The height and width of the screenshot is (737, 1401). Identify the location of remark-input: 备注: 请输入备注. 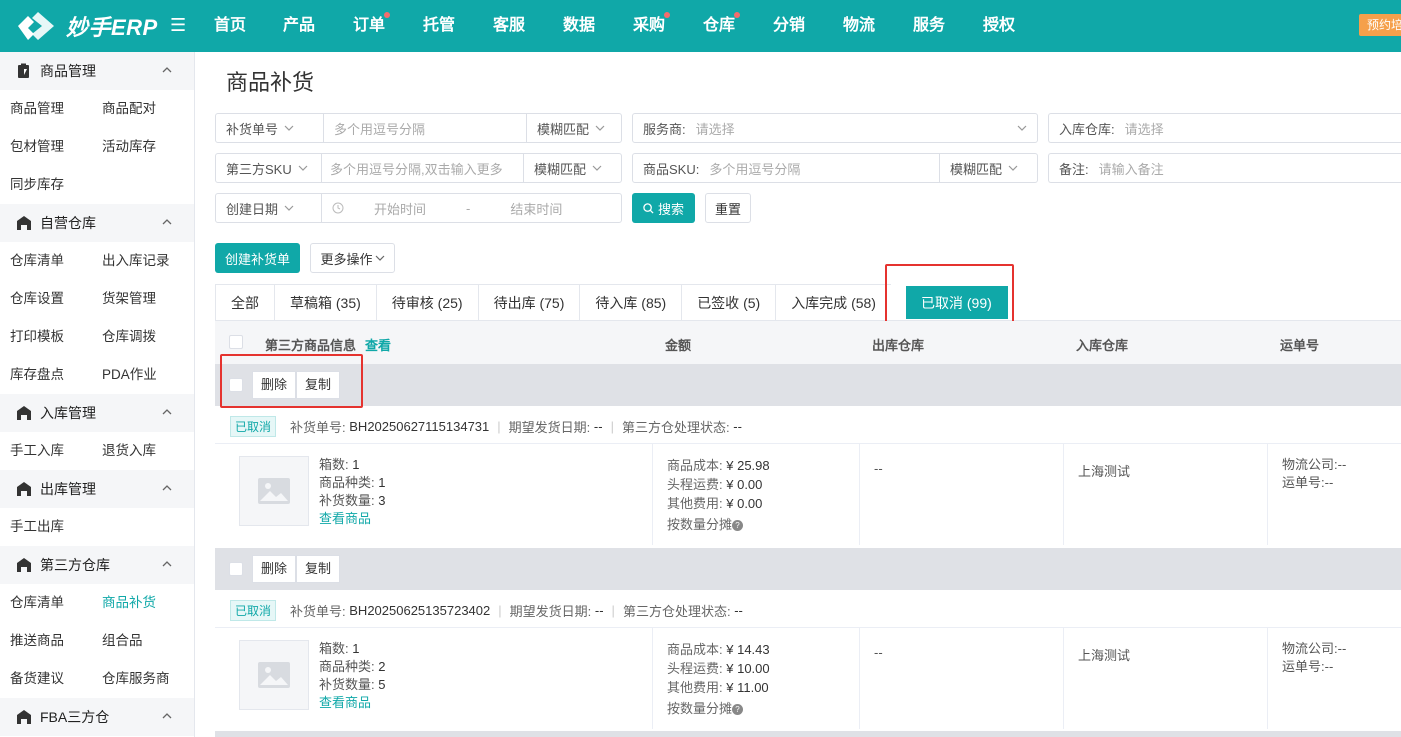
(1224, 168).